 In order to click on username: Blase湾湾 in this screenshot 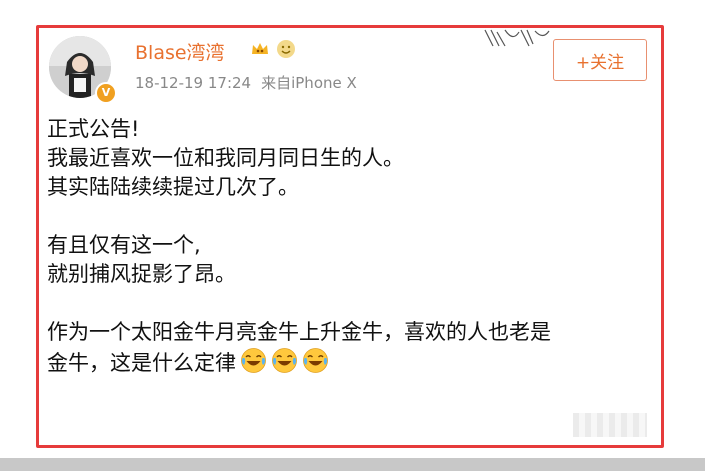, I will do `click(180, 51)`.